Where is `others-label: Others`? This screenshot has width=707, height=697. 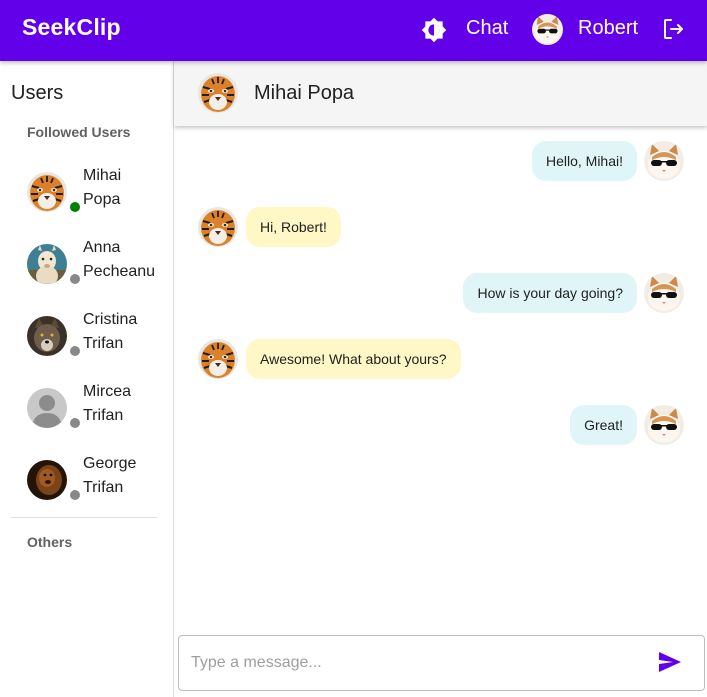 others-label: Others is located at coordinates (50, 542).